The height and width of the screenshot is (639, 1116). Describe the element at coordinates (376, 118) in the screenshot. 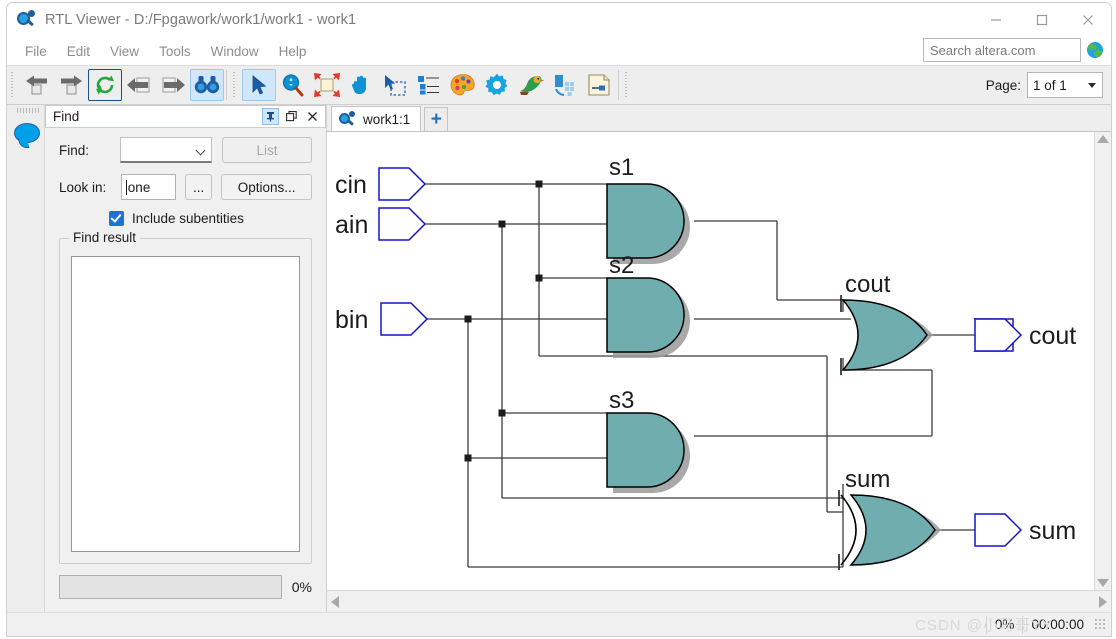

I see `tab-work1-1: work1:1` at that location.